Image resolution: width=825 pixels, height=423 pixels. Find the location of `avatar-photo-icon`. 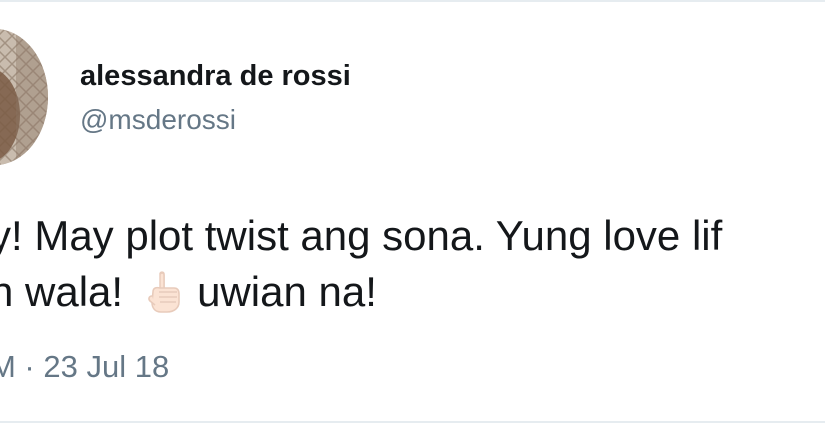

avatar-photo-icon is located at coordinates (24, 97).